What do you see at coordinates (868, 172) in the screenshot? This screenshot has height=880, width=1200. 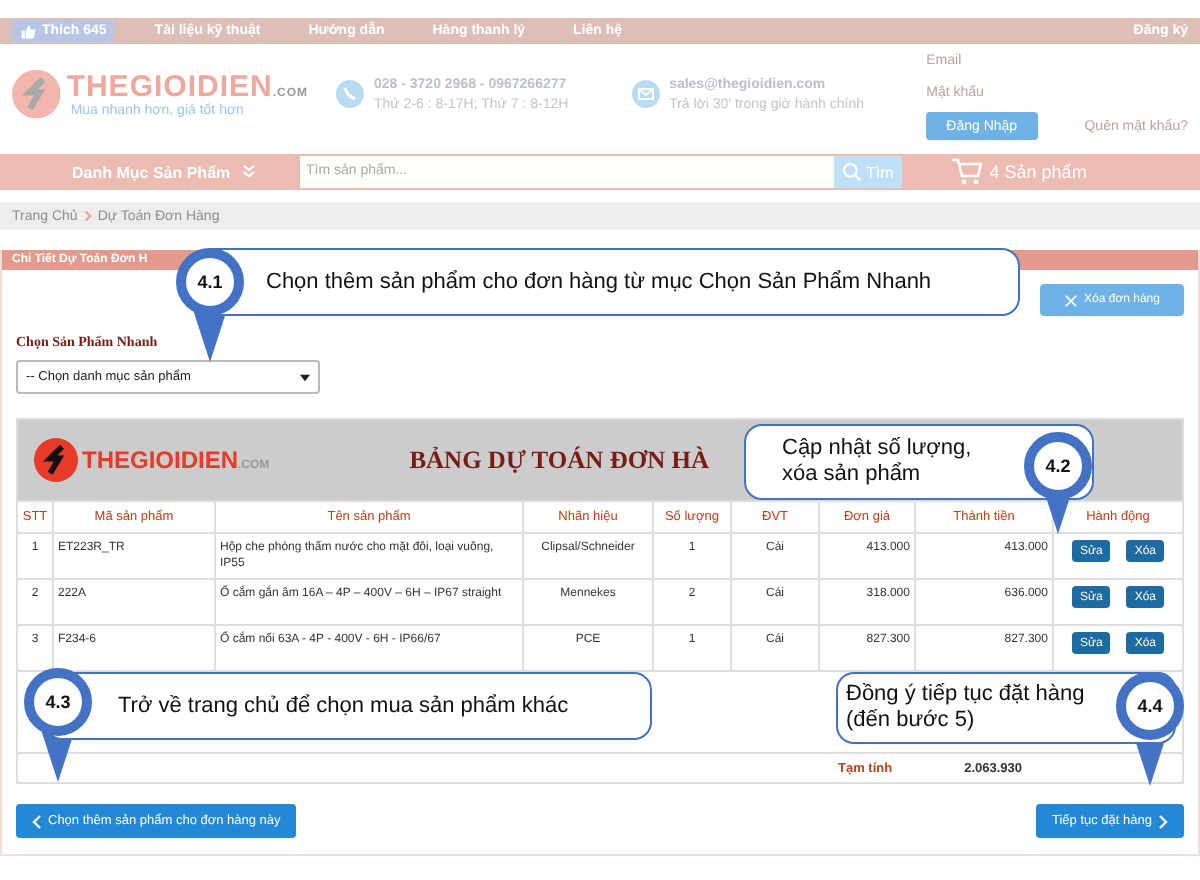 I see `search-button: Tìm` at bounding box center [868, 172].